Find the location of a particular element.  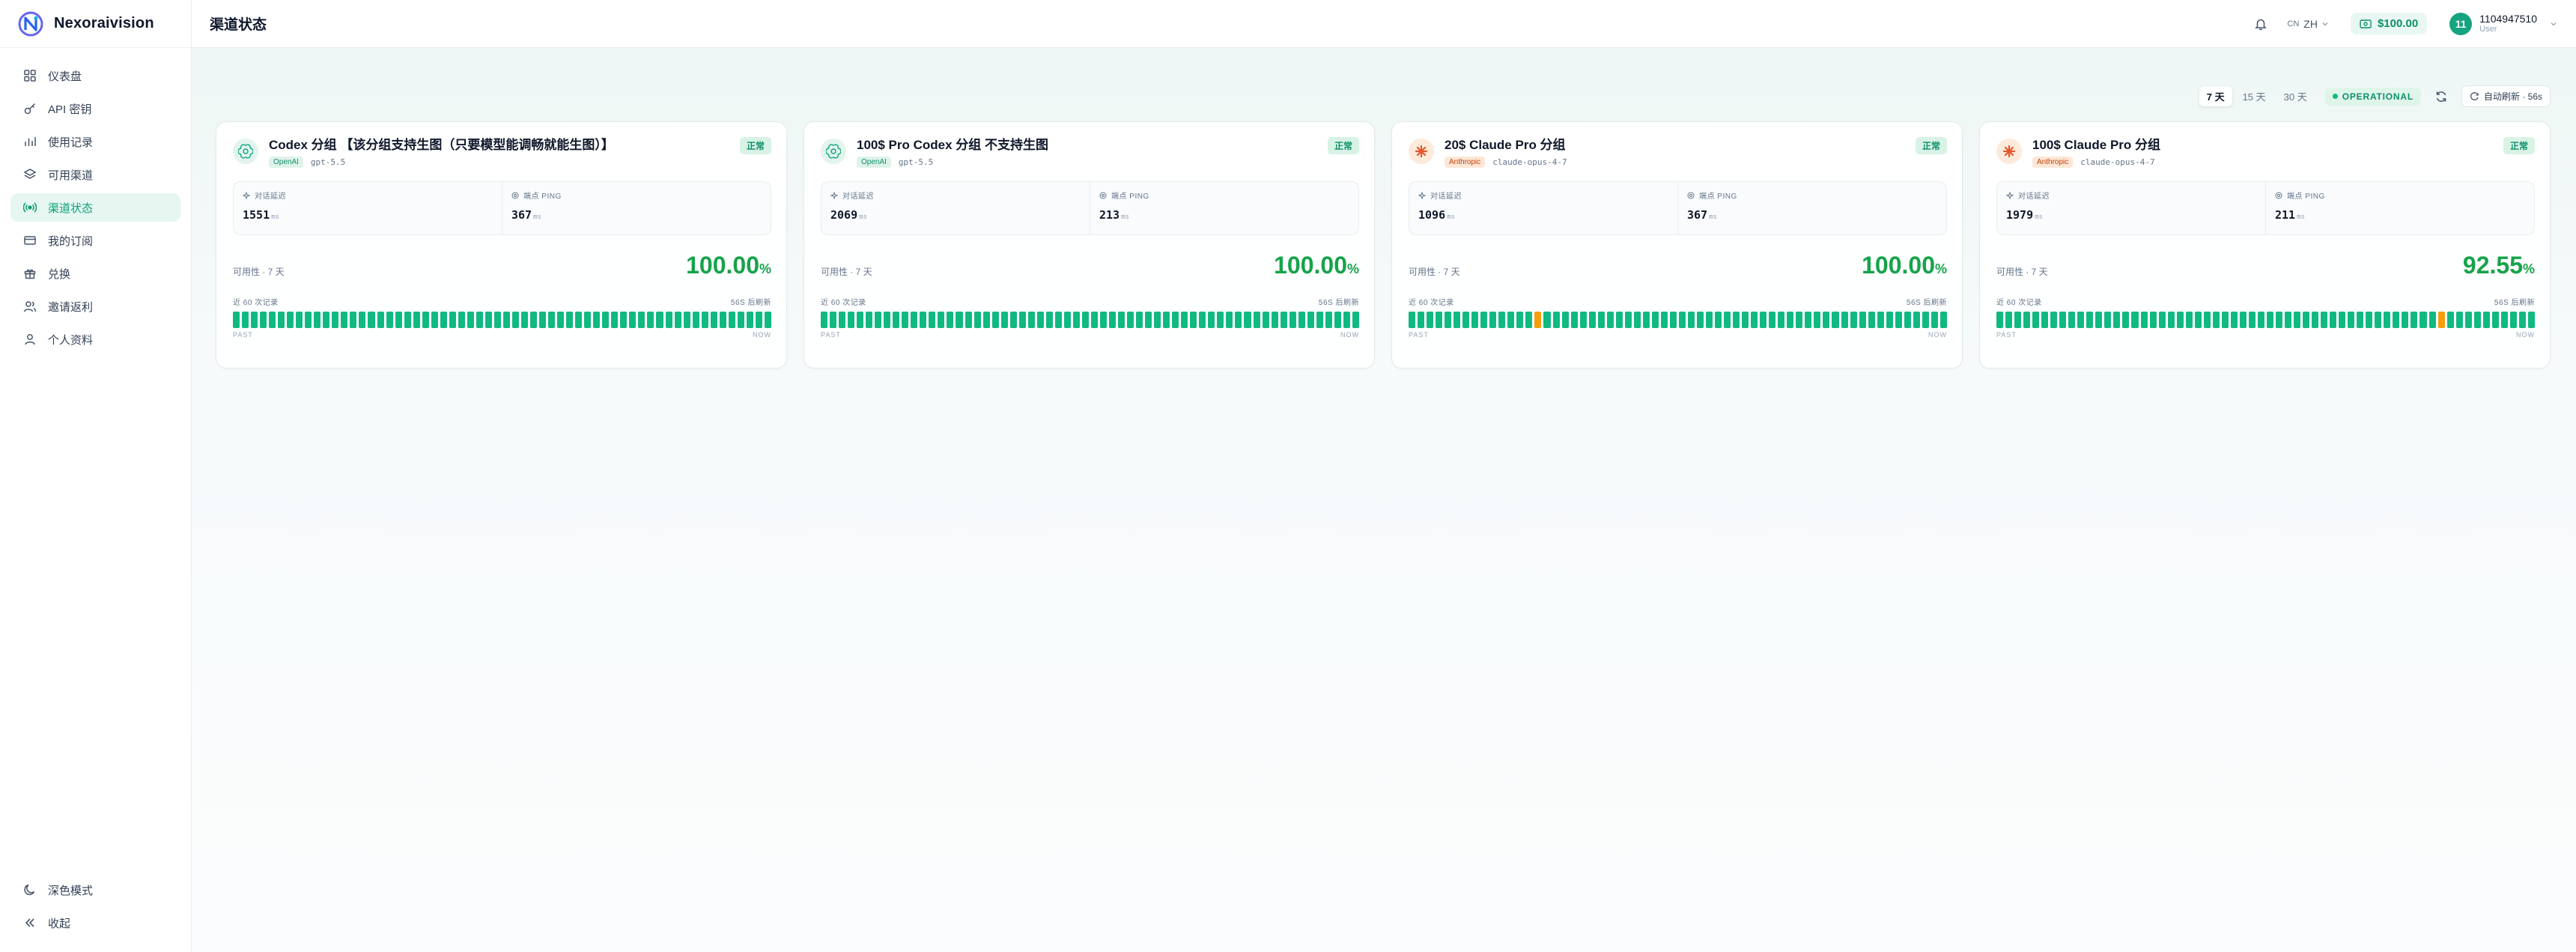

brand: Nexoraivision is located at coordinates (95, 24).